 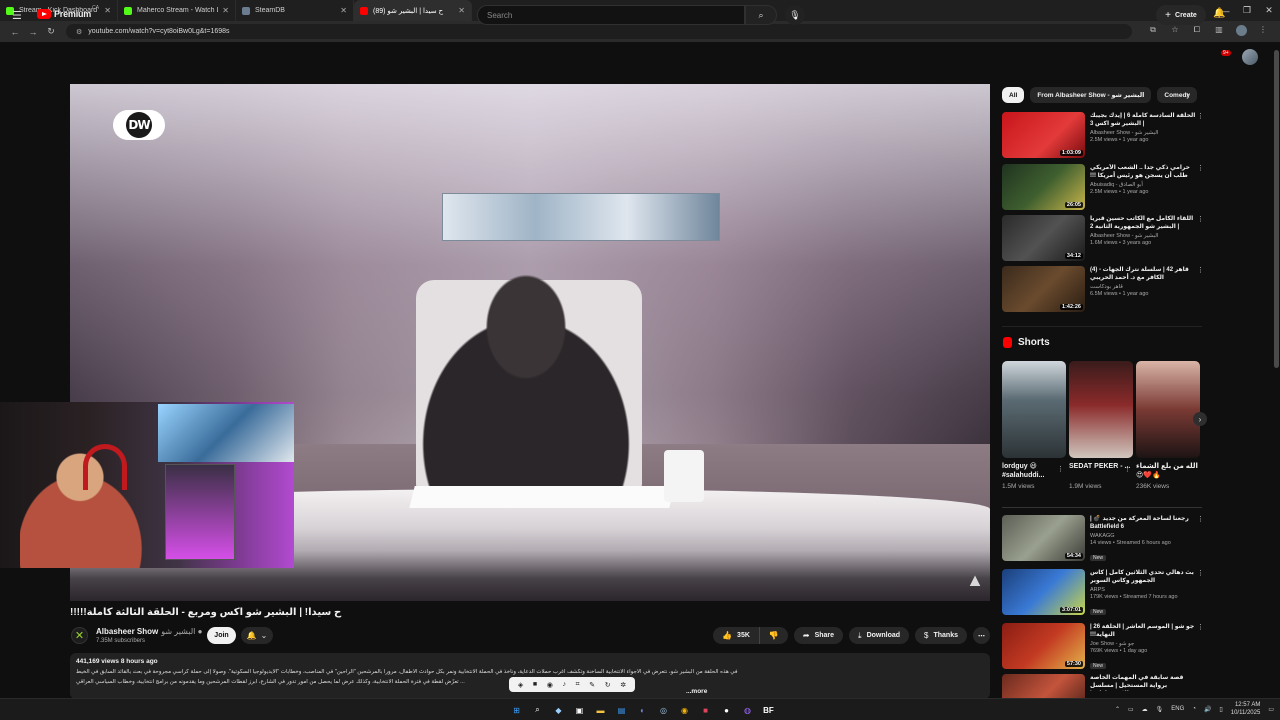 I want to click on battery-icon: ▯, so click(x=1220, y=709).